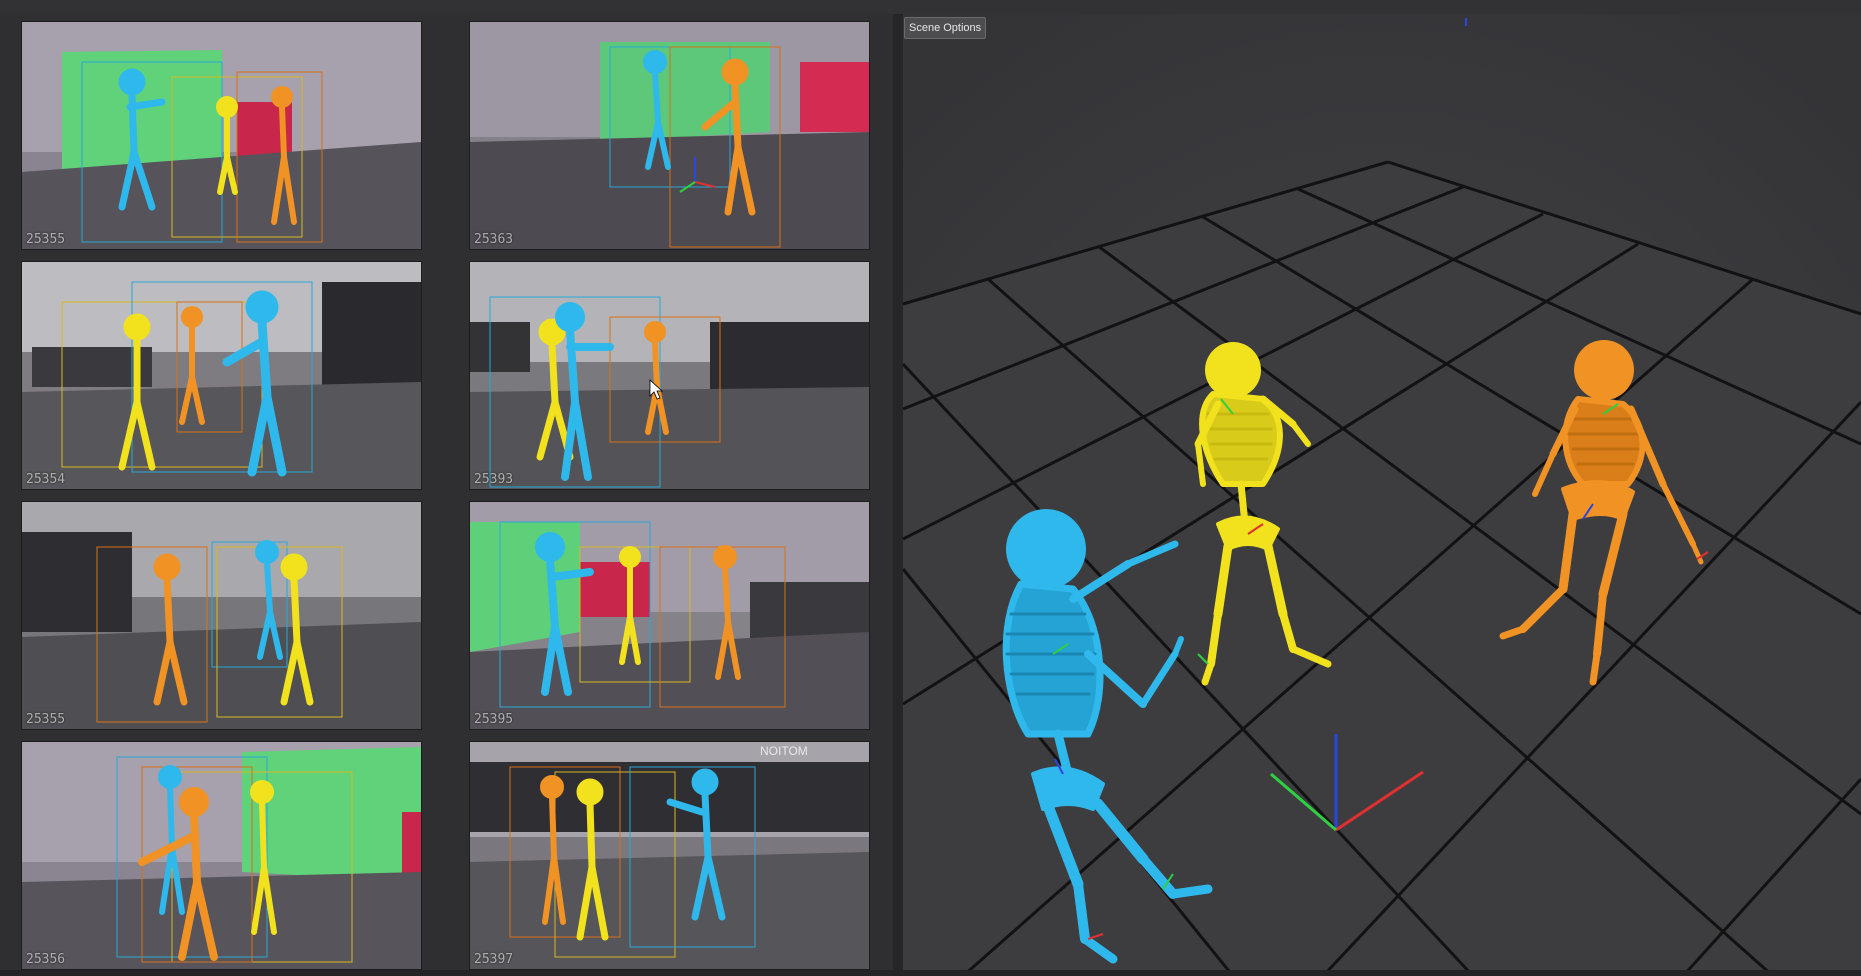  I want to click on camera-view: 25393, so click(669, 375).